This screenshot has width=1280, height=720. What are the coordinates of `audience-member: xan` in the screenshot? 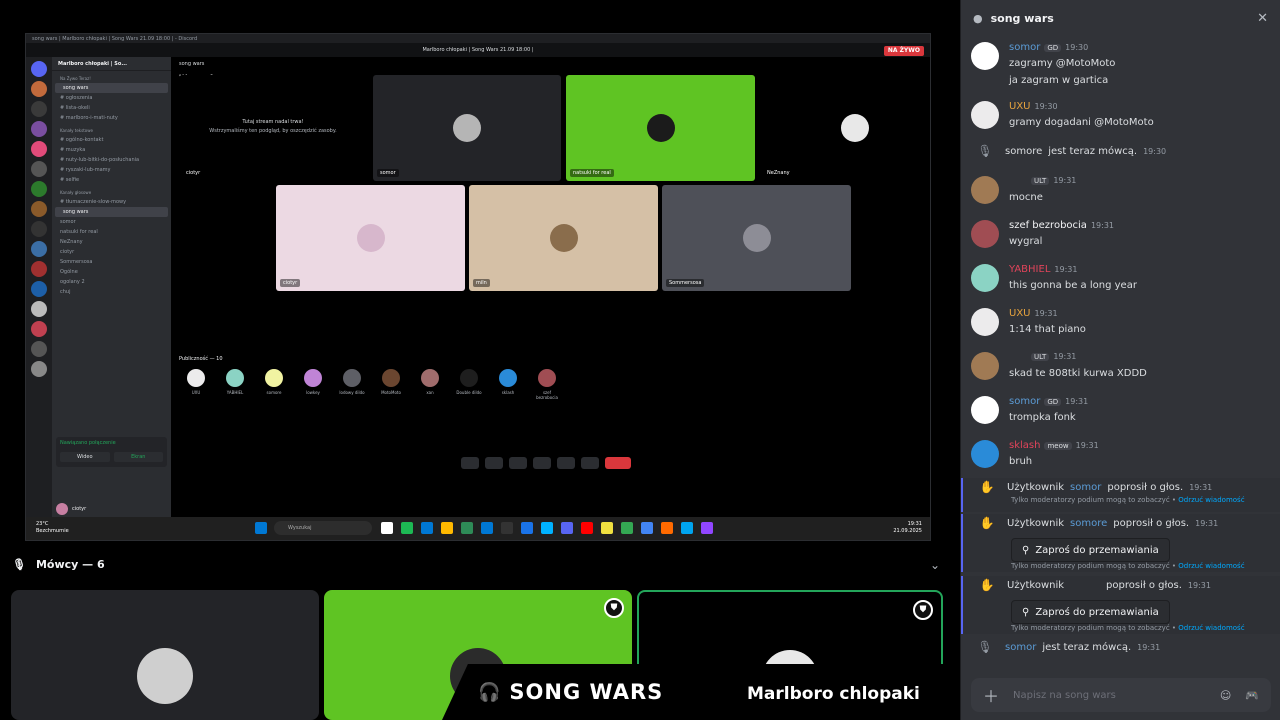 It's located at (430, 382).